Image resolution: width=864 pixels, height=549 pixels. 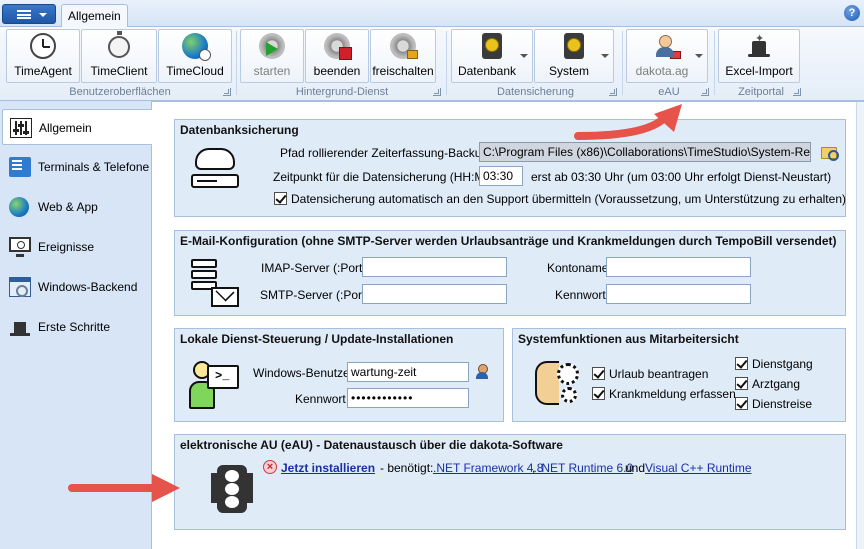 What do you see at coordinates (659, 374) in the screenshot?
I see `urlaub-label: Urlaub beantragen` at bounding box center [659, 374].